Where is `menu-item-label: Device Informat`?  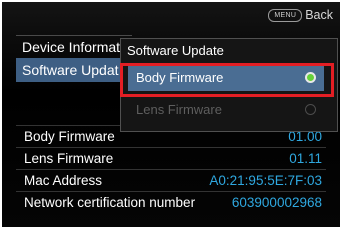
menu-item-label: Device Informat is located at coordinates (71, 47).